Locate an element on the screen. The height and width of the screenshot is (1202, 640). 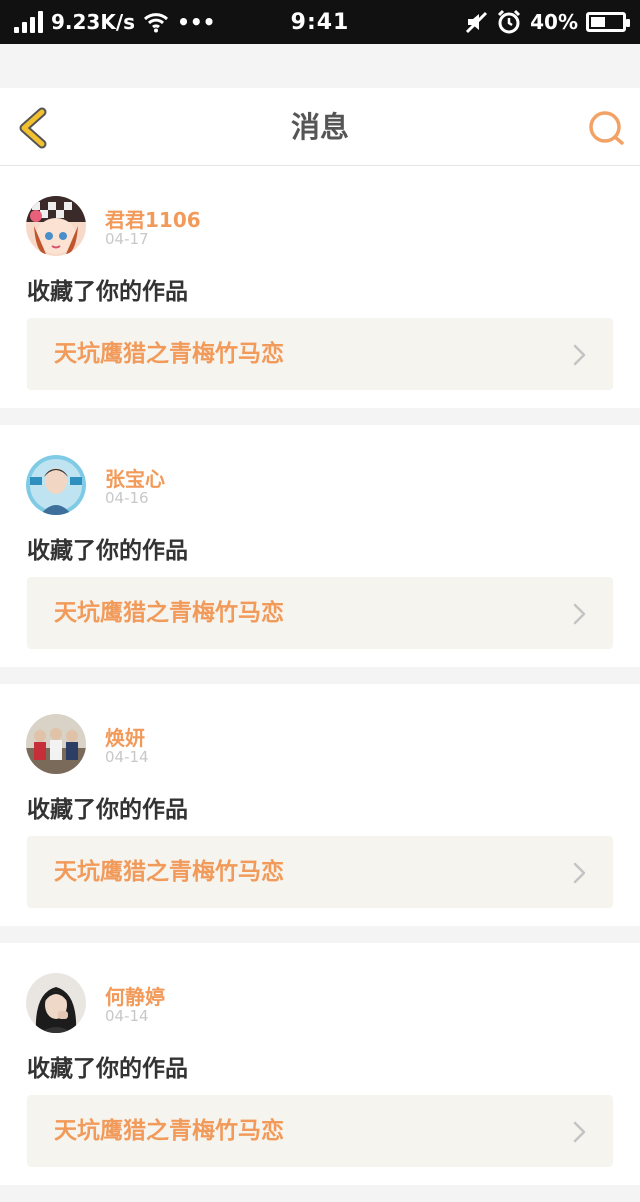
status-bar: 9.23K/s ••• 9:41 40% is located at coordinates (320, 22).